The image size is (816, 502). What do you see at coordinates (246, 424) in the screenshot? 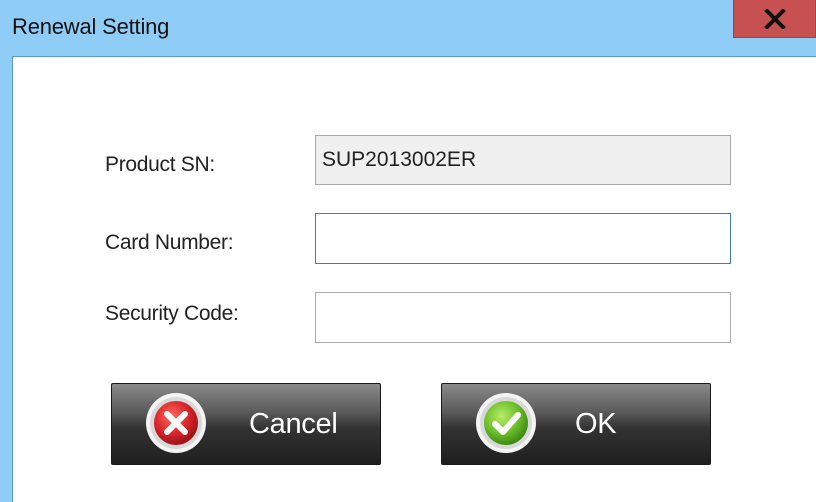
I see `cancel-button: Cancel` at bounding box center [246, 424].